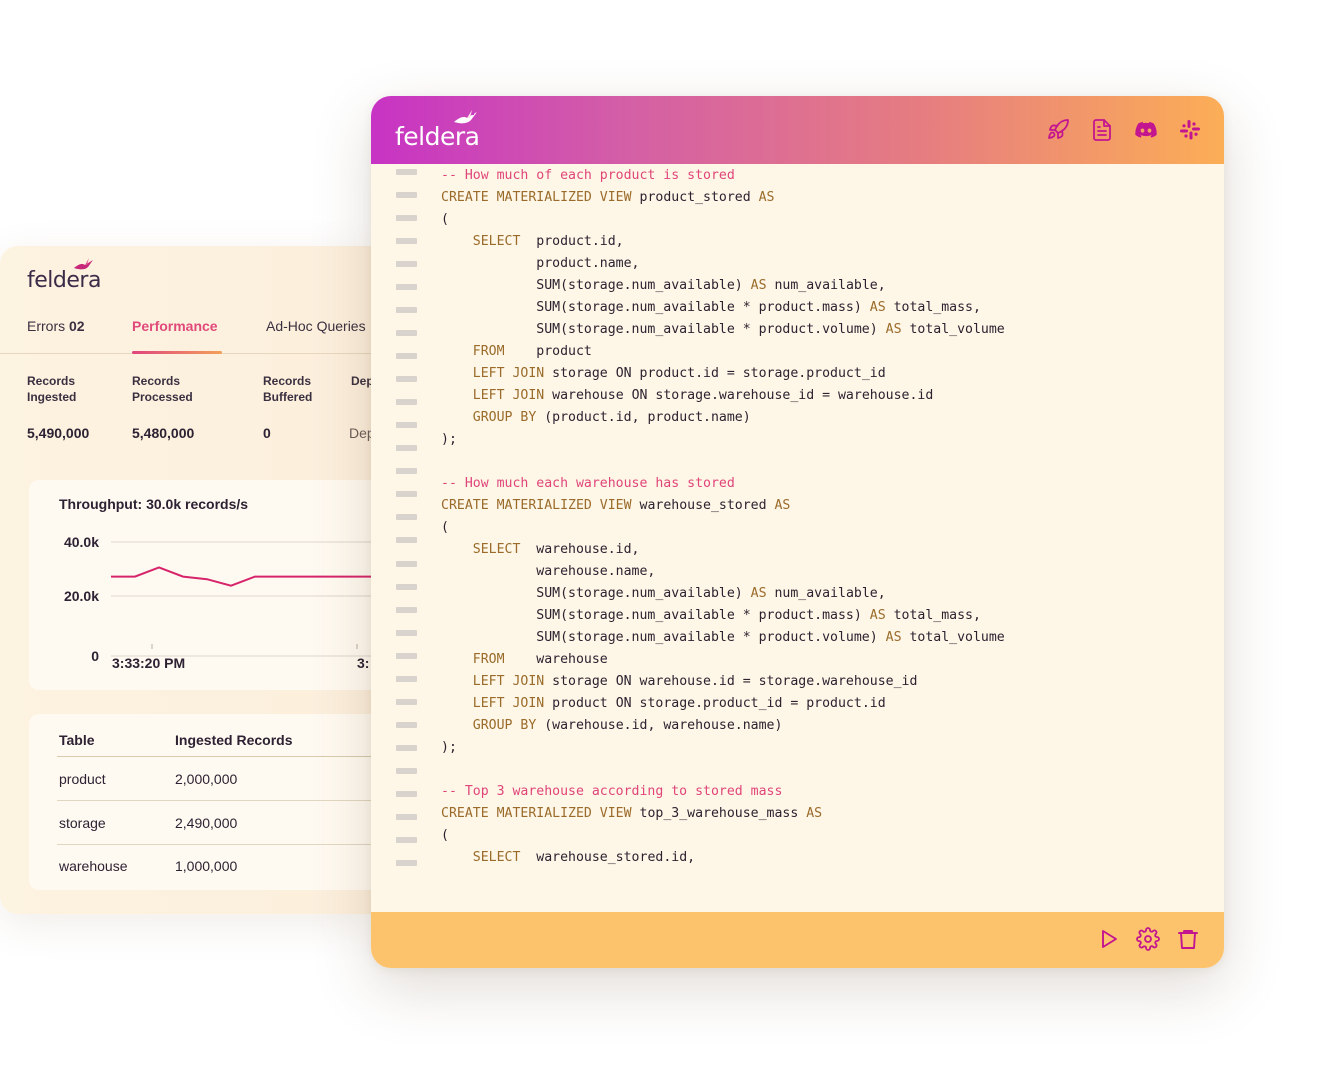 This screenshot has height=1072, width=1324. What do you see at coordinates (175, 326) in the screenshot?
I see `tab-performance: Performance` at bounding box center [175, 326].